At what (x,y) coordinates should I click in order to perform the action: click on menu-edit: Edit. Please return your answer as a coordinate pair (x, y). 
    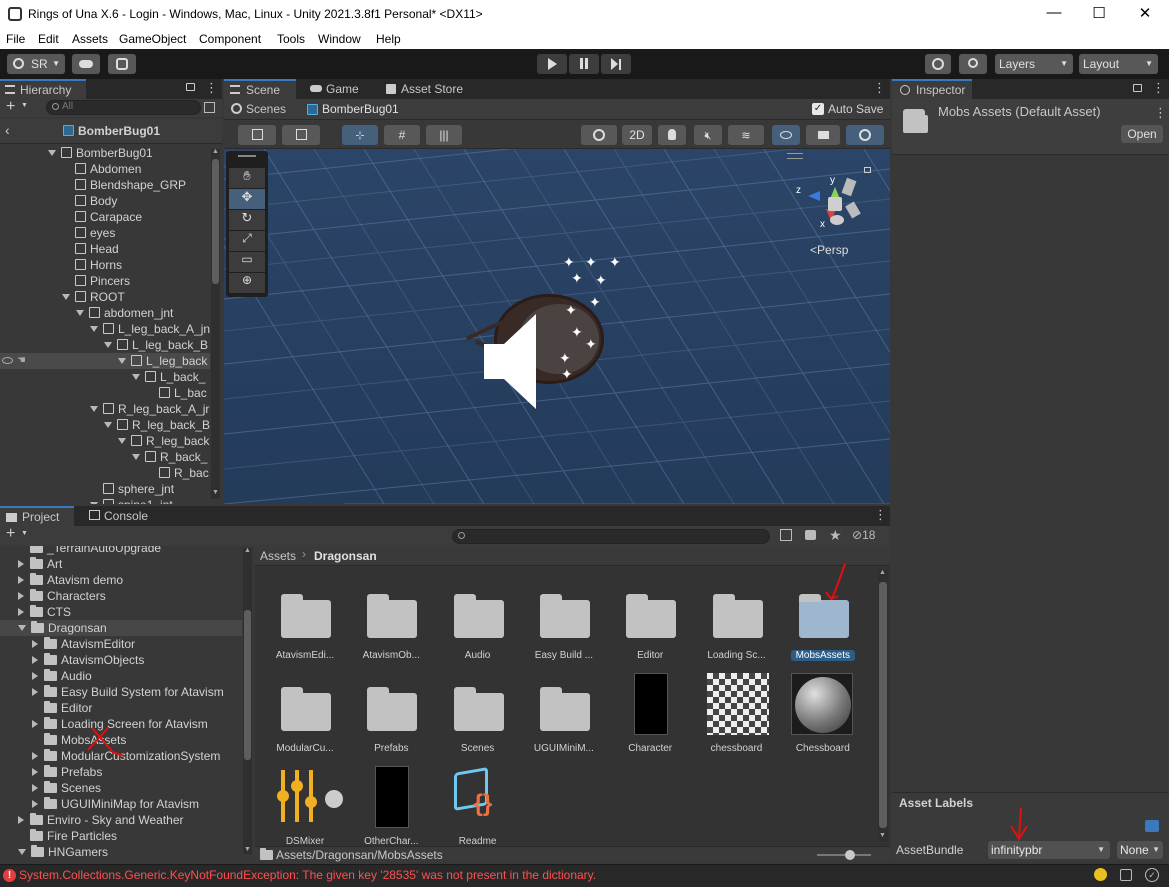
    Looking at the image, I should click on (48, 39).